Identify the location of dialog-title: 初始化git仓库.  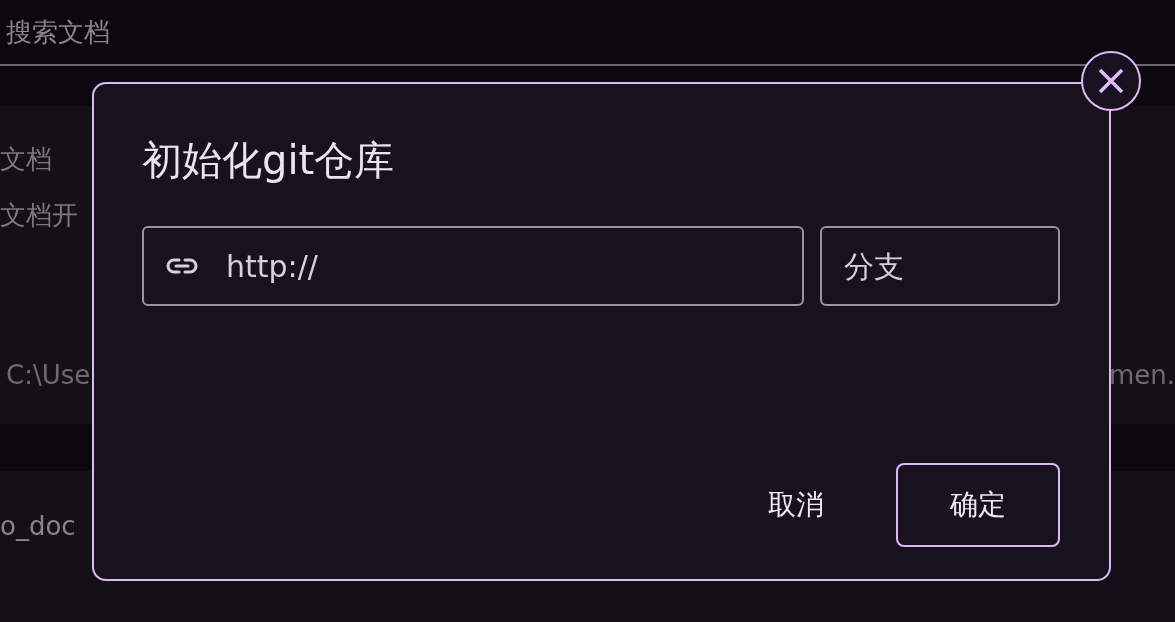
(269, 160).